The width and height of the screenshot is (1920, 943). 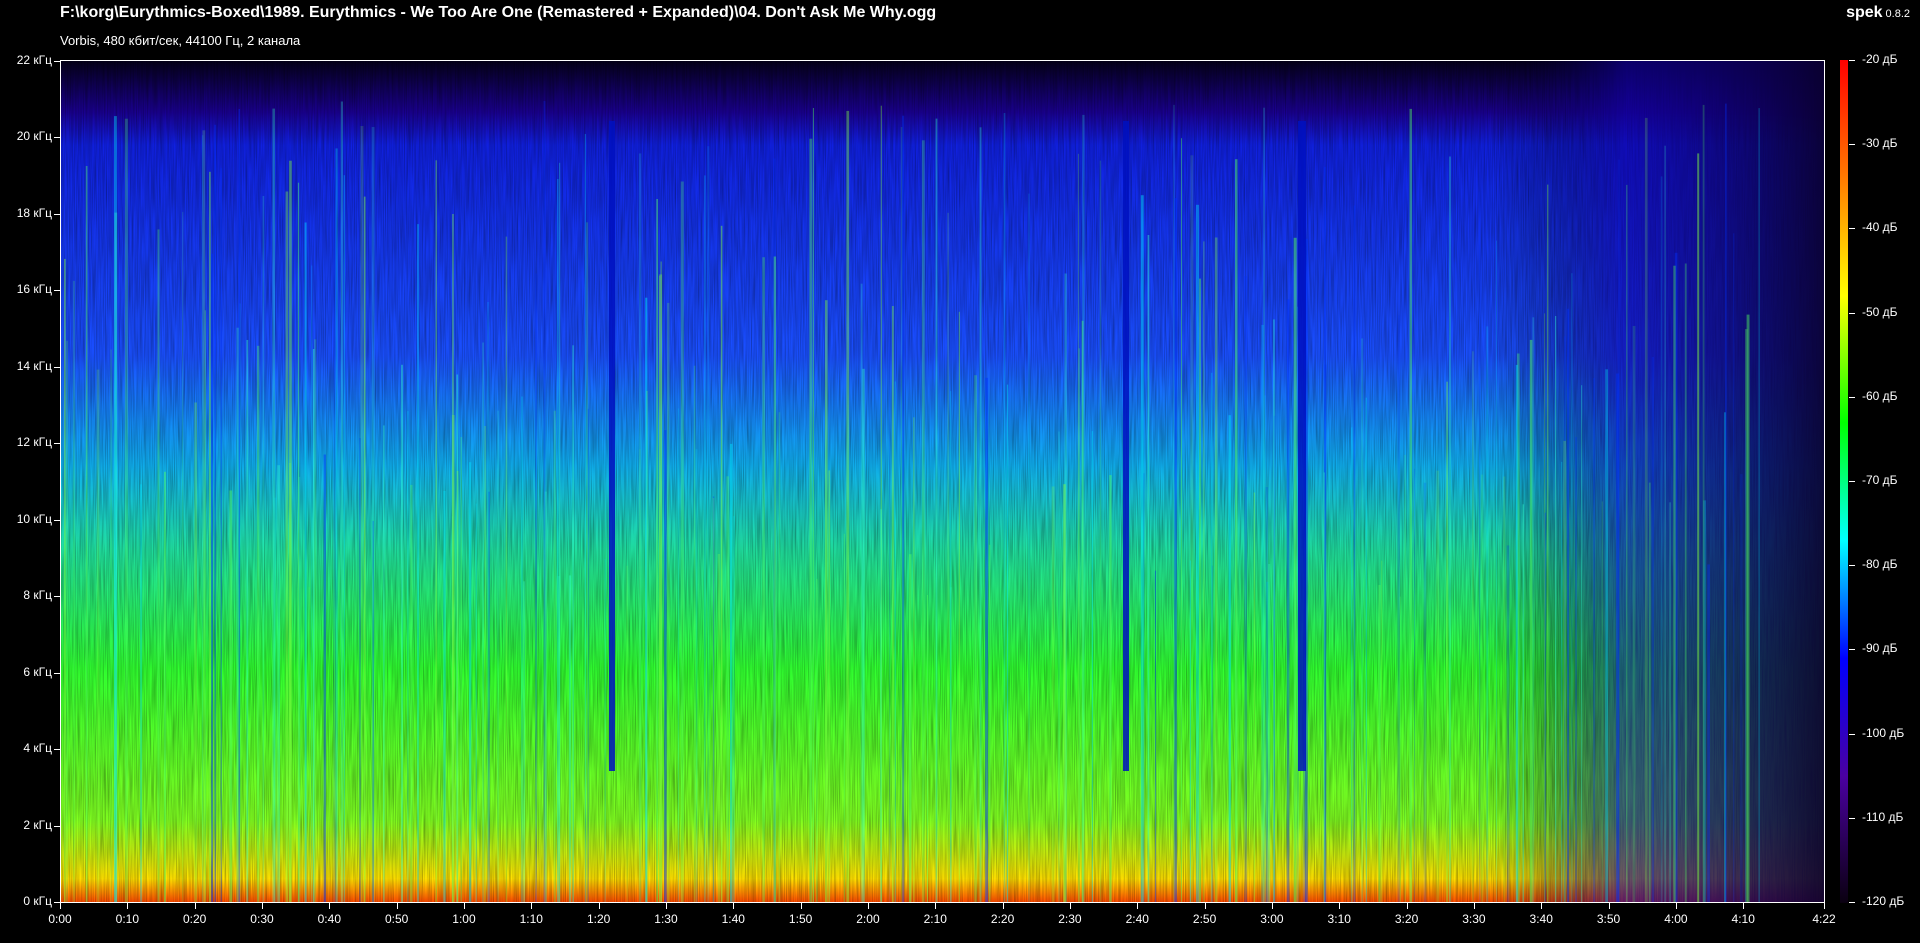 I want to click on time-label: 0:30, so click(x=262, y=919).